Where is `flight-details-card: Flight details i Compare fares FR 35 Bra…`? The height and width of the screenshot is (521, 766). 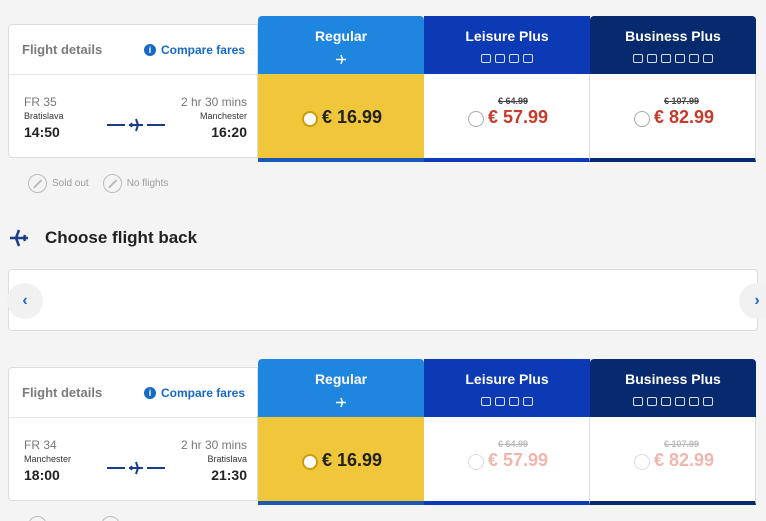 flight-details-card: Flight details i Compare fares FR 35 Bra… is located at coordinates (133, 91).